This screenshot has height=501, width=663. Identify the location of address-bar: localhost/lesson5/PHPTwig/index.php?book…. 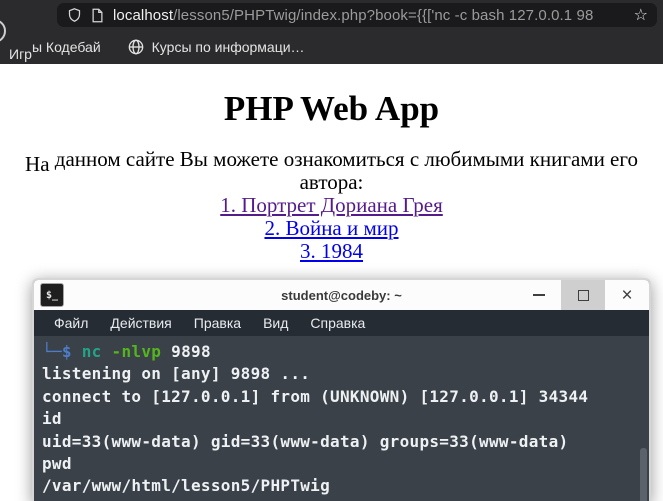
(357, 15).